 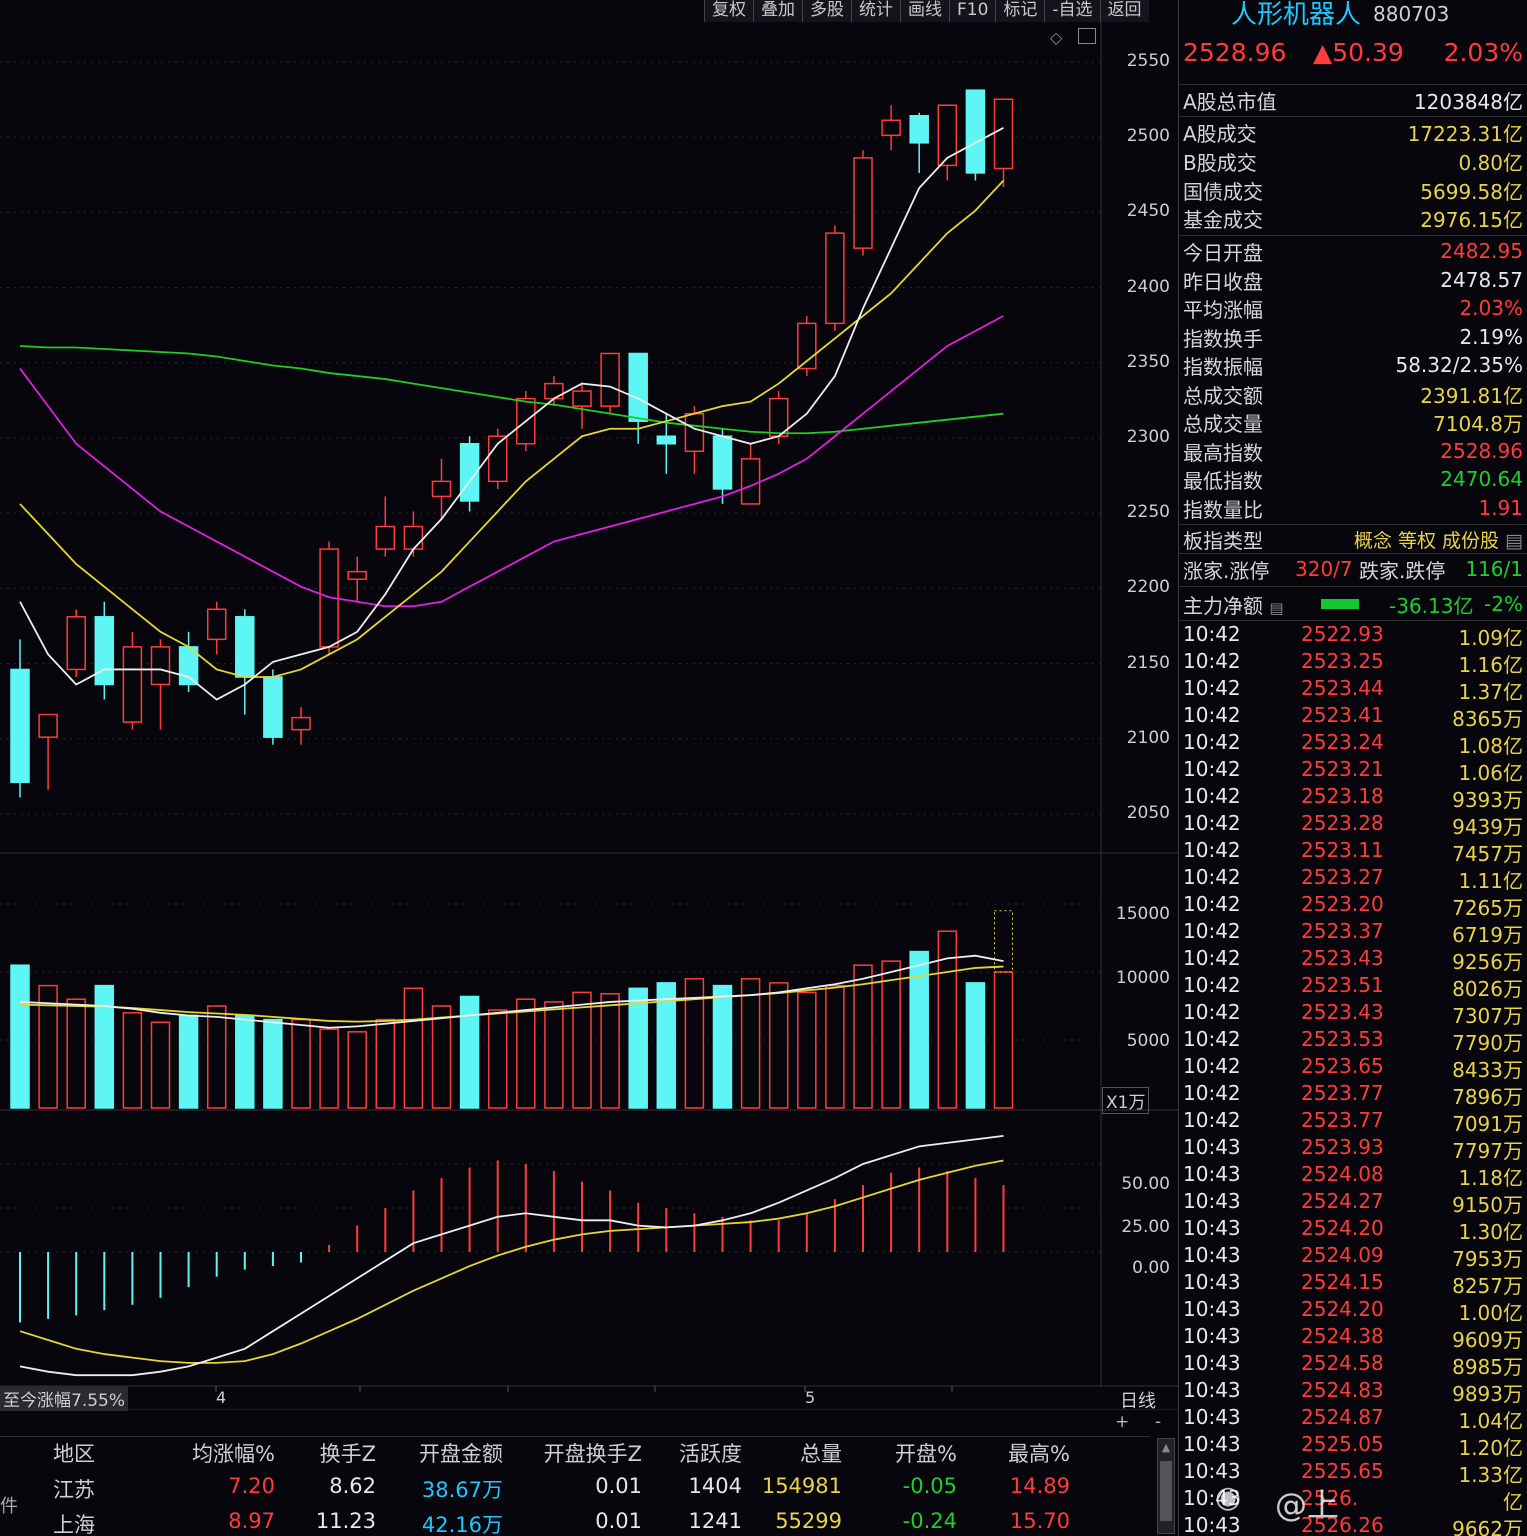 What do you see at coordinates (1072, 11) in the screenshot?
I see `toolbar-watchlist: -自选` at bounding box center [1072, 11].